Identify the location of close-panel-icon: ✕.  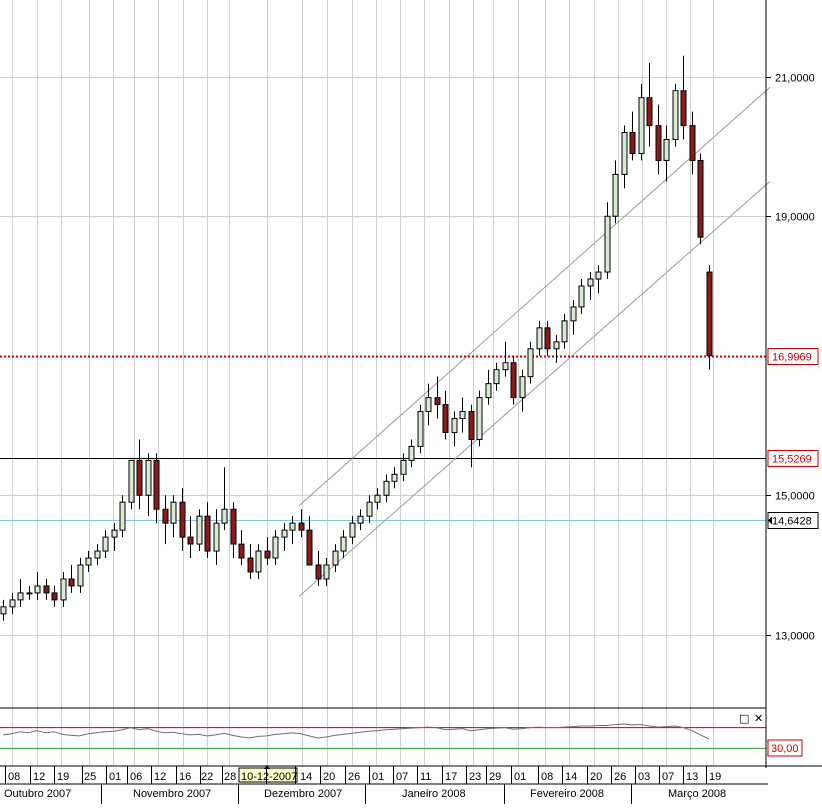
(758, 718).